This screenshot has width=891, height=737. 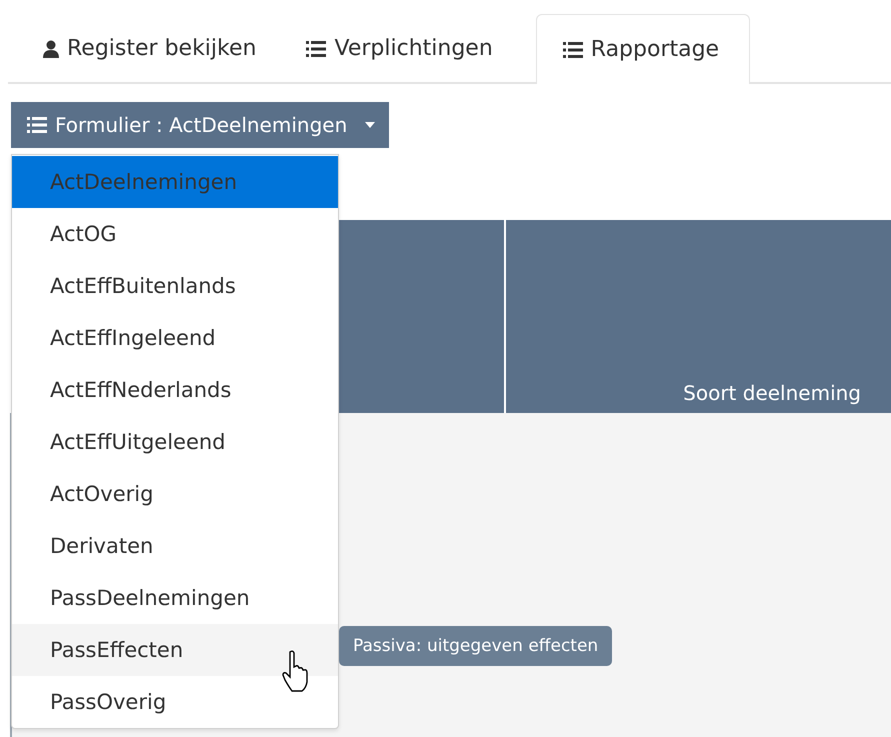 What do you see at coordinates (475, 646) in the screenshot?
I see `tooltip: Passiva: uitgegeven effecten` at bounding box center [475, 646].